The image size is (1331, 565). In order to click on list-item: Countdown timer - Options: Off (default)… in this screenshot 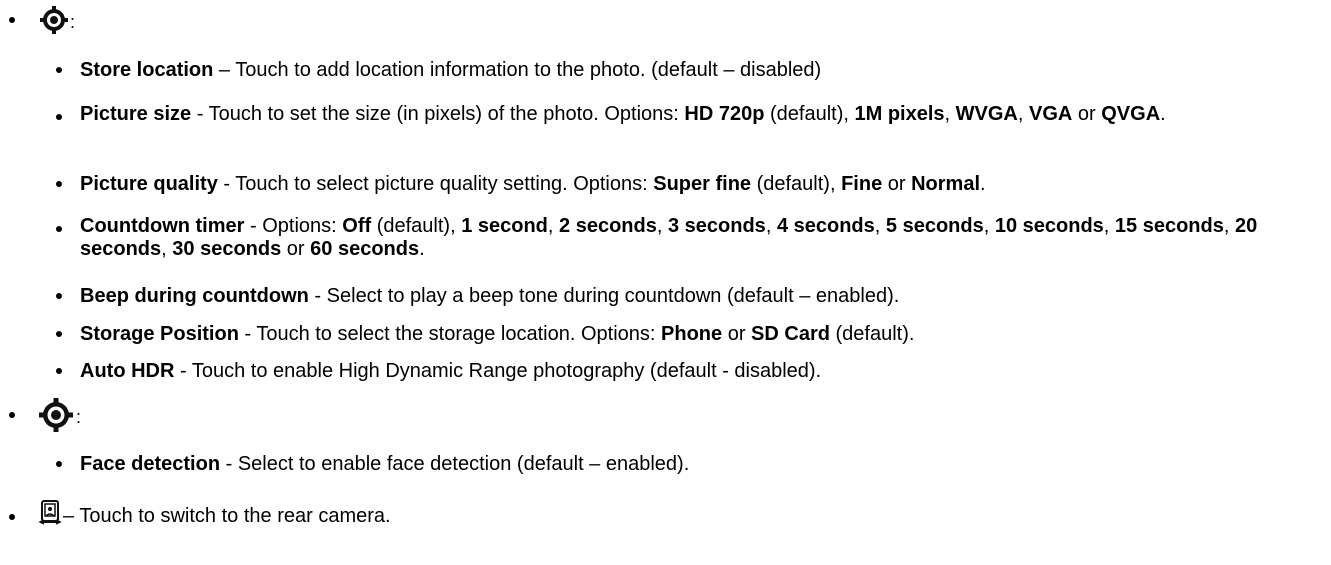, I will do `click(695, 238)`.